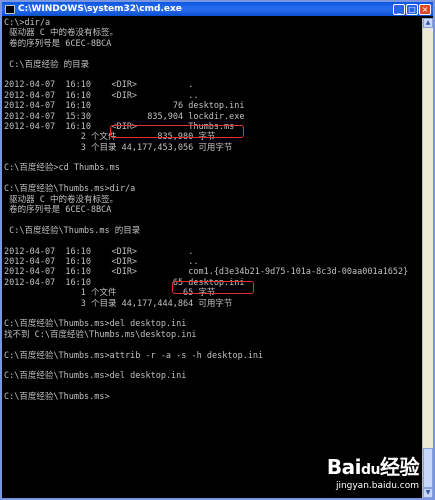 The height and width of the screenshot is (500, 435). I want to click on console-line: 2012-04-07 15:30 835,904 lockdir.exe, so click(124, 116).